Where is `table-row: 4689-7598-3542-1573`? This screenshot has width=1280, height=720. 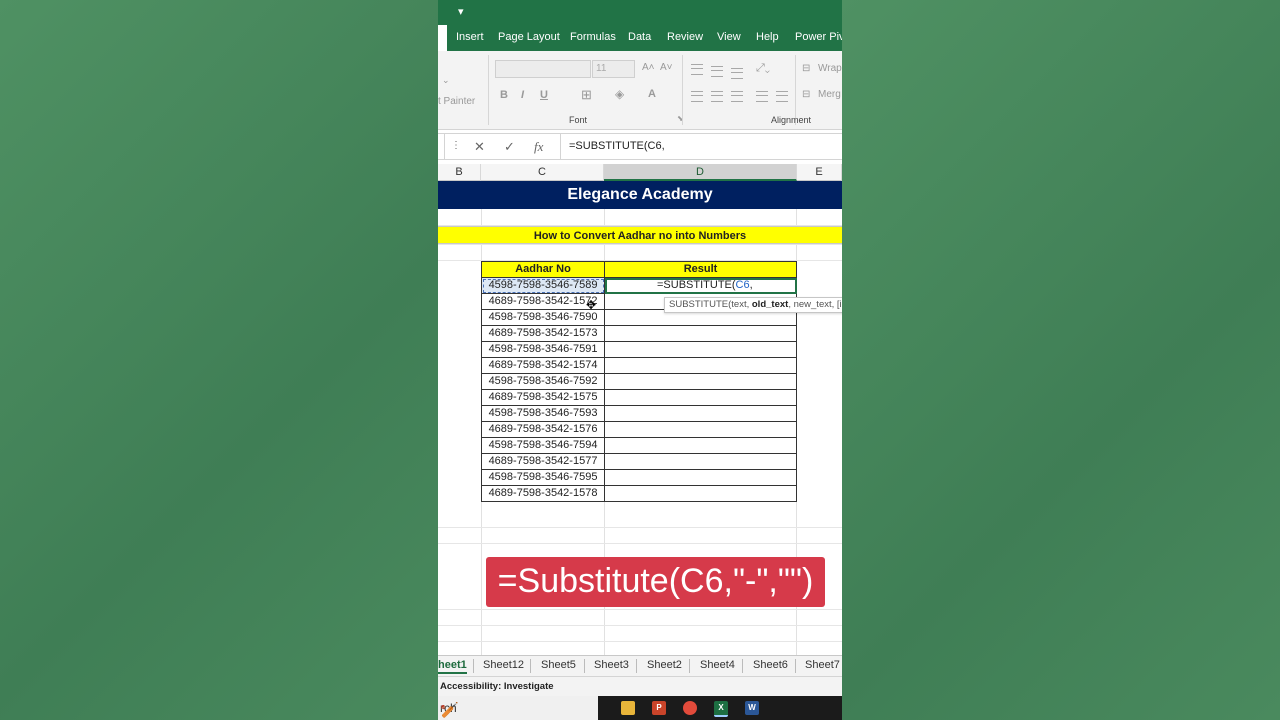 table-row: 4689-7598-3542-1573 is located at coordinates (639, 333).